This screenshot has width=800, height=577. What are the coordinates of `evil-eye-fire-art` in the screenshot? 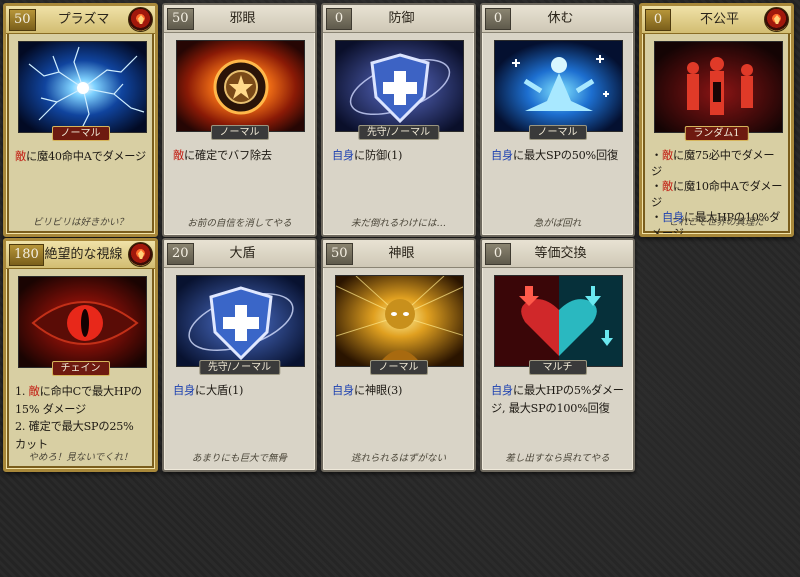 It's located at (240, 86).